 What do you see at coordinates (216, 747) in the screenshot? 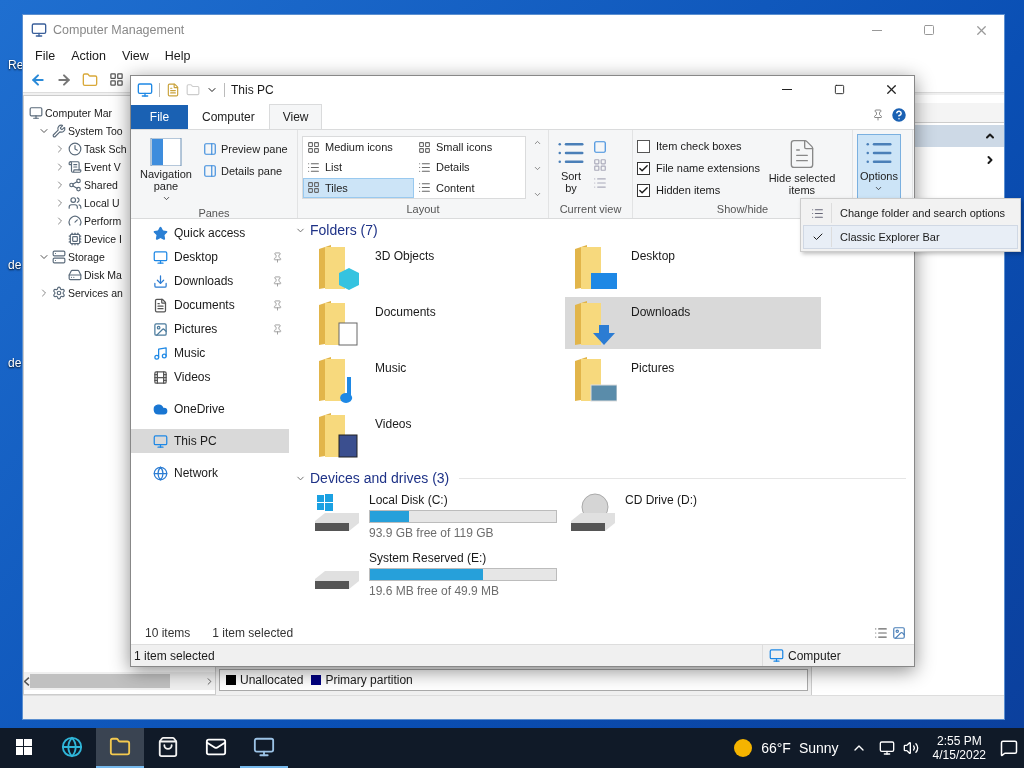
I see `mail-icon` at bounding box center [216, 747].